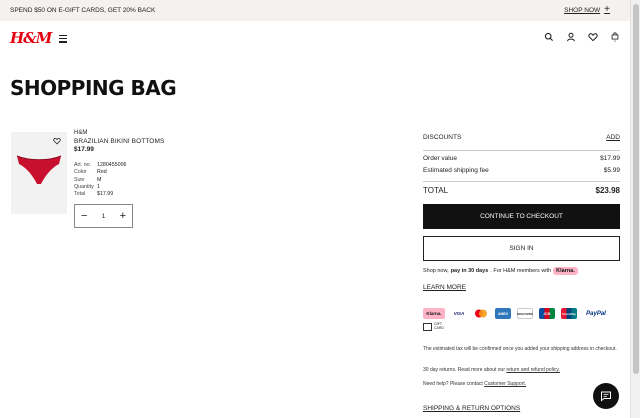  What do you see at coordinates (83, 10) in the screenshot?
I see `promo-text: SPEND $50 ON E-GIFT CARDS, GET 20% BACK` at bounding box center [83, 10].